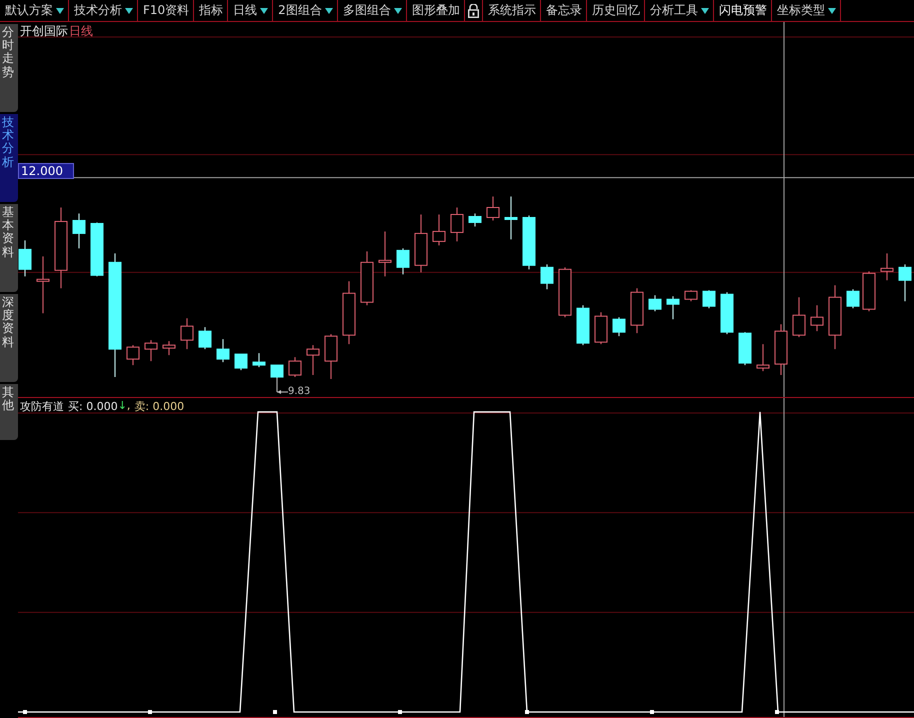 Image resolution: width=914 pixels, height=718 pixels. What do you see at coordinates (9, 248) in the screenshot?
I see `side-tab: 基本资料` at bounding box center [9, 248].